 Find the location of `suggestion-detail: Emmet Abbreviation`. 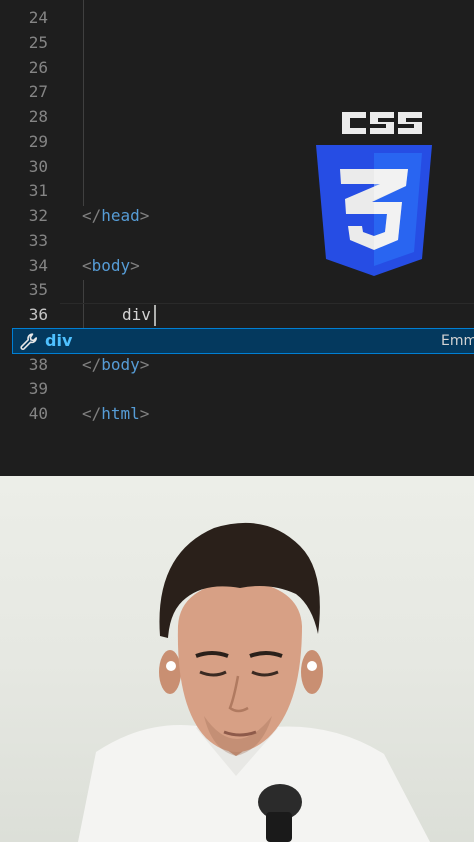

suggestion-detail: Emmet Abbreviation is located at coordinates (457, 341).